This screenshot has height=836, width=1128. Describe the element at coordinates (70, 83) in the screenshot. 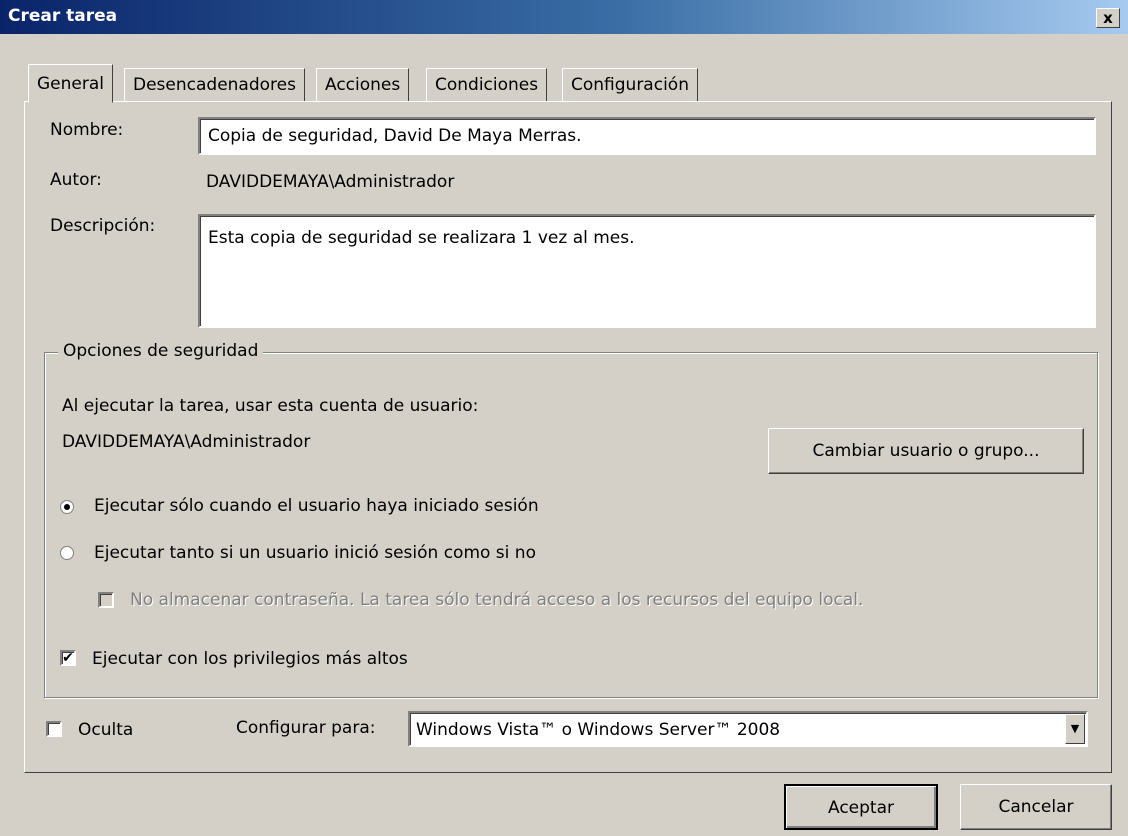

I see `tab-general: General` at that location.